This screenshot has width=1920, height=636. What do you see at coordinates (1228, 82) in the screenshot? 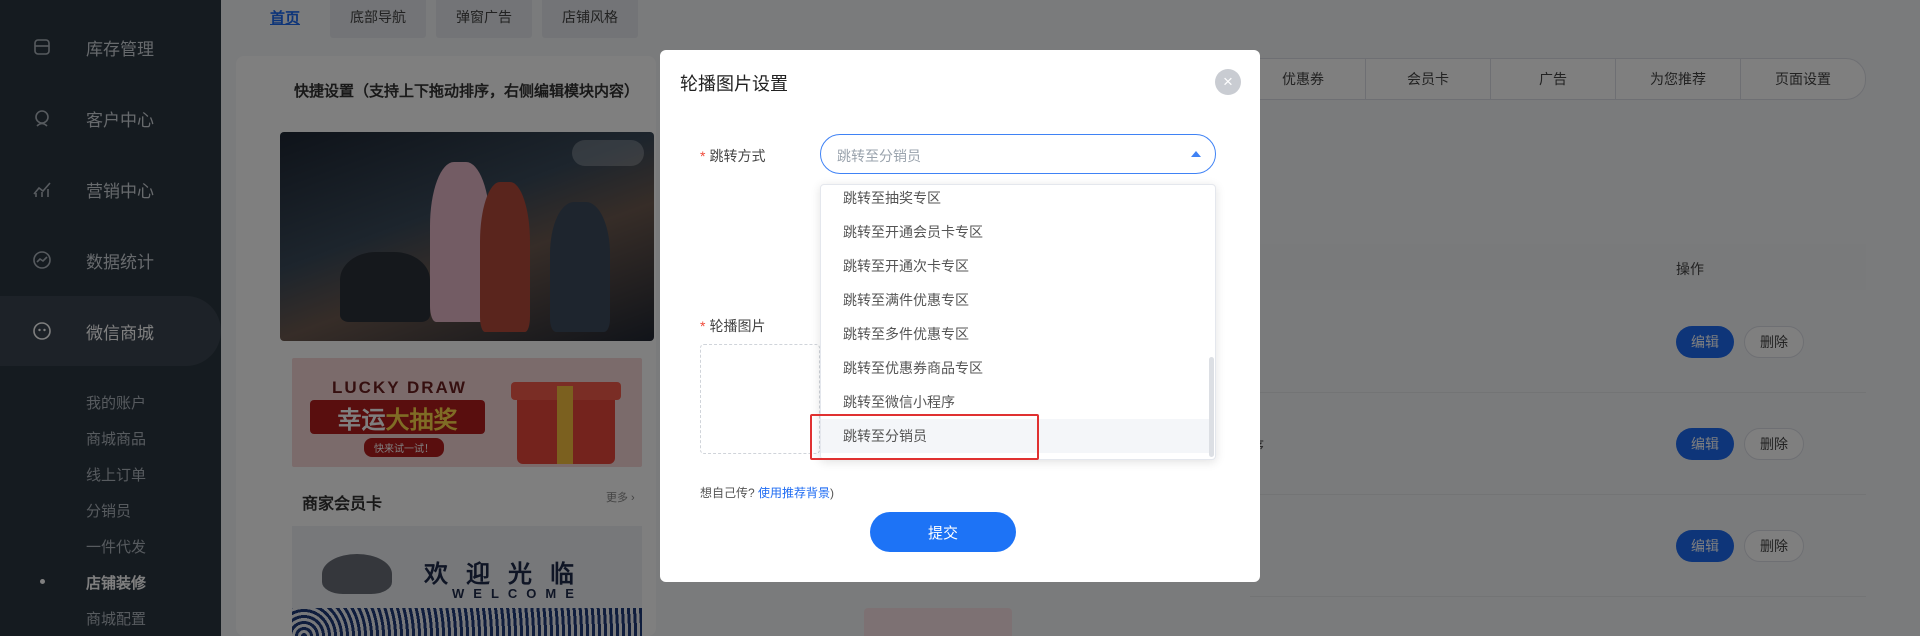
I see `close-icon: ×` at bounding box center [1228, 82].